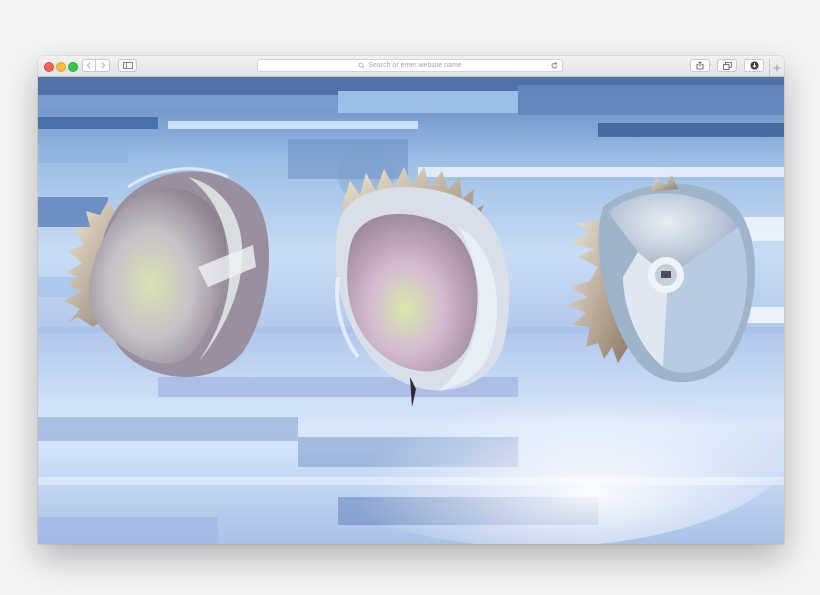 The width and height of the screenshot is (820, 595). I want to click on tabs-icon, so click(727, 65).